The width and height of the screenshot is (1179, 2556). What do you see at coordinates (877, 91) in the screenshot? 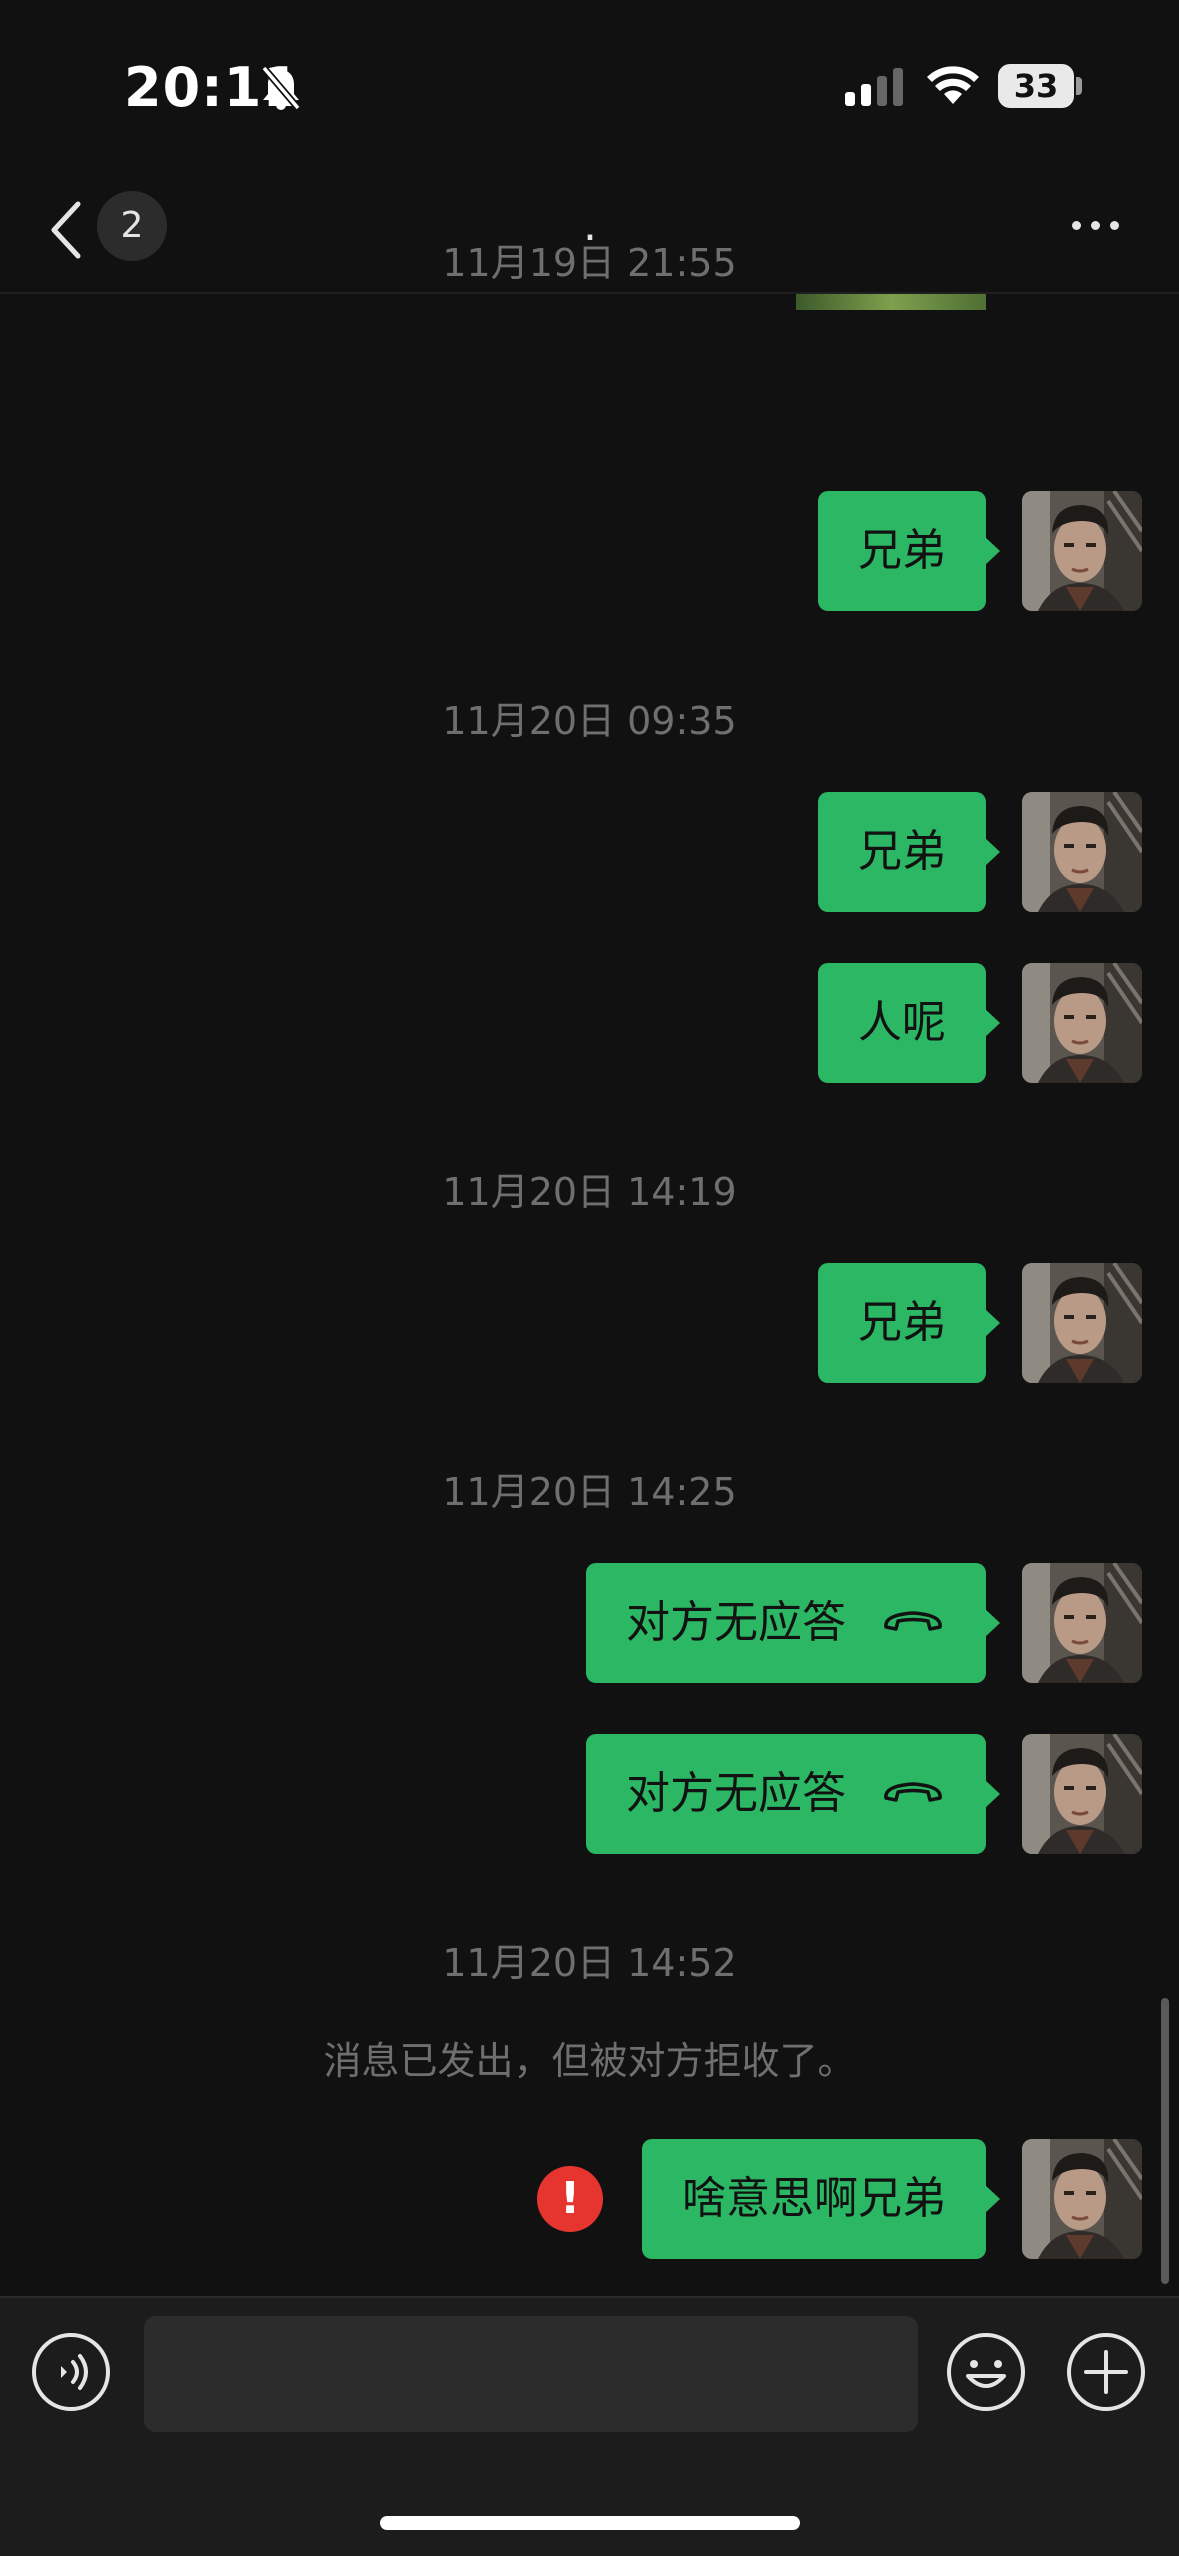
I see `cellular-signal-icon` at bounding box center [877, 91].